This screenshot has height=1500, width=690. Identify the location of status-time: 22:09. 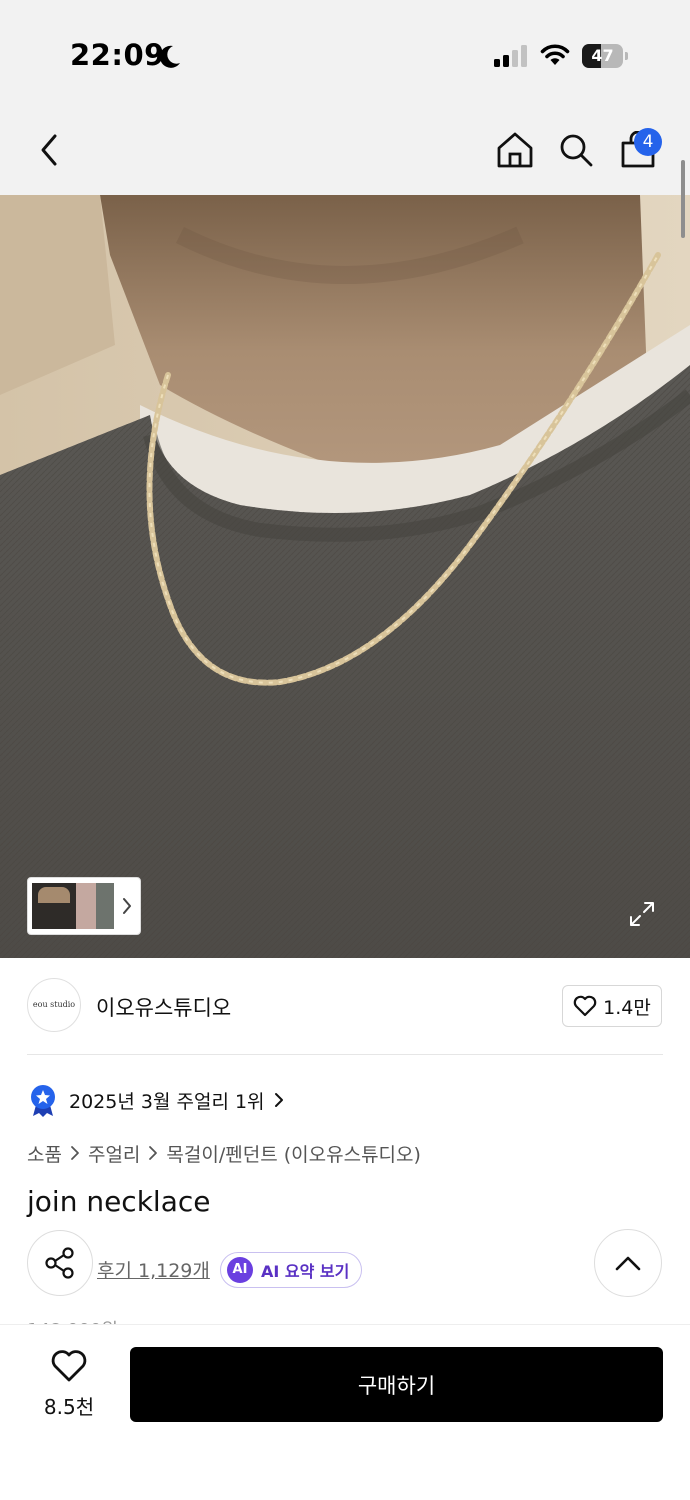
(117, 55).